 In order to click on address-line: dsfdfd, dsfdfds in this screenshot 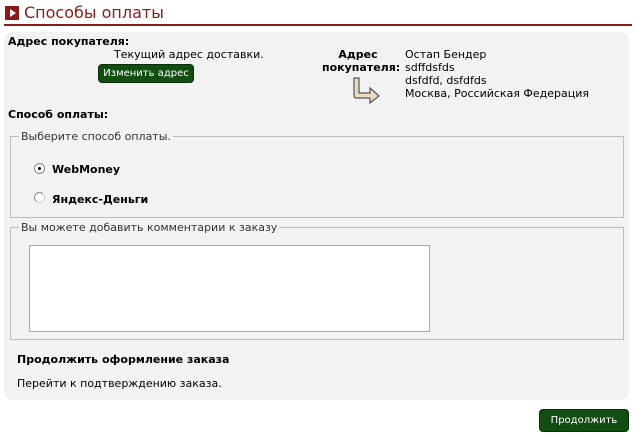, I will do `click(446, 80)`.